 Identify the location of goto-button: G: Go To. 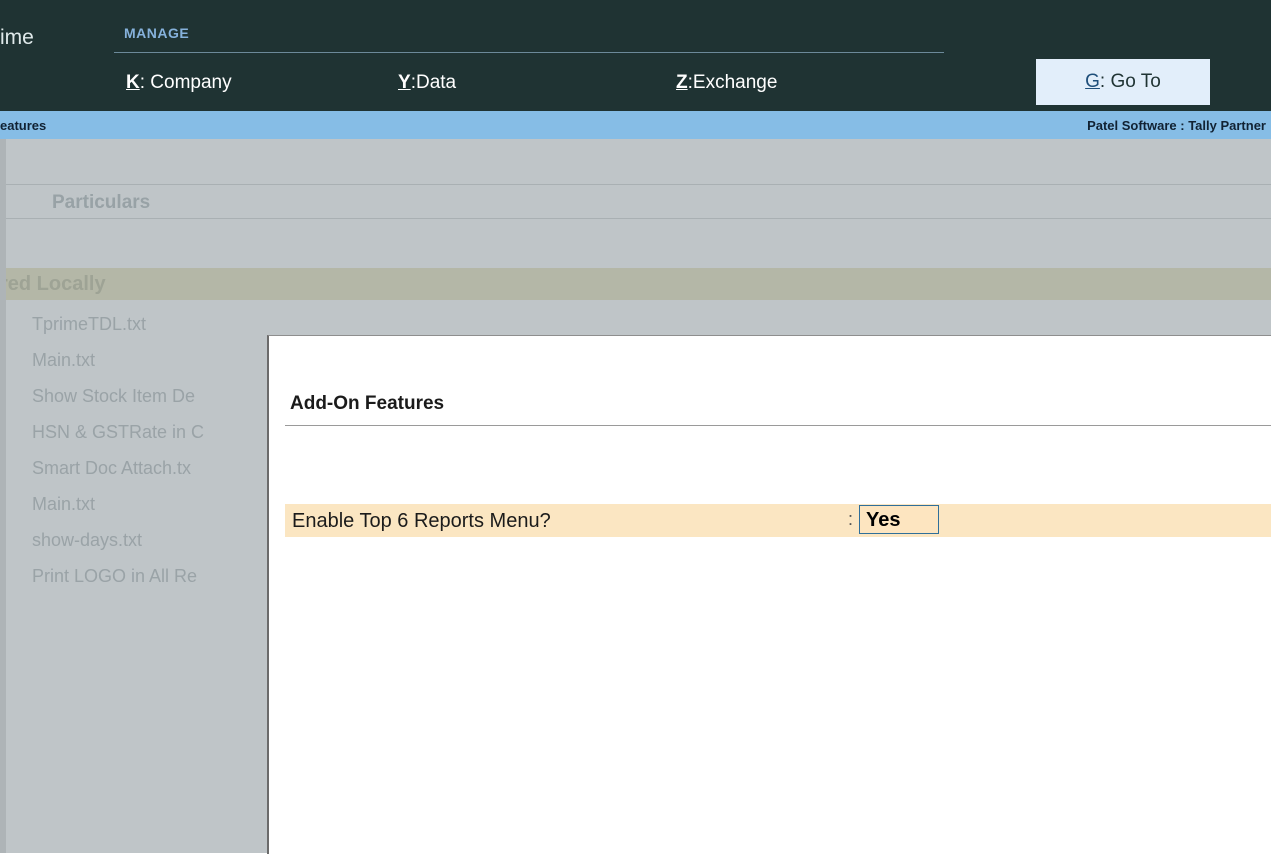
(1123, 82).